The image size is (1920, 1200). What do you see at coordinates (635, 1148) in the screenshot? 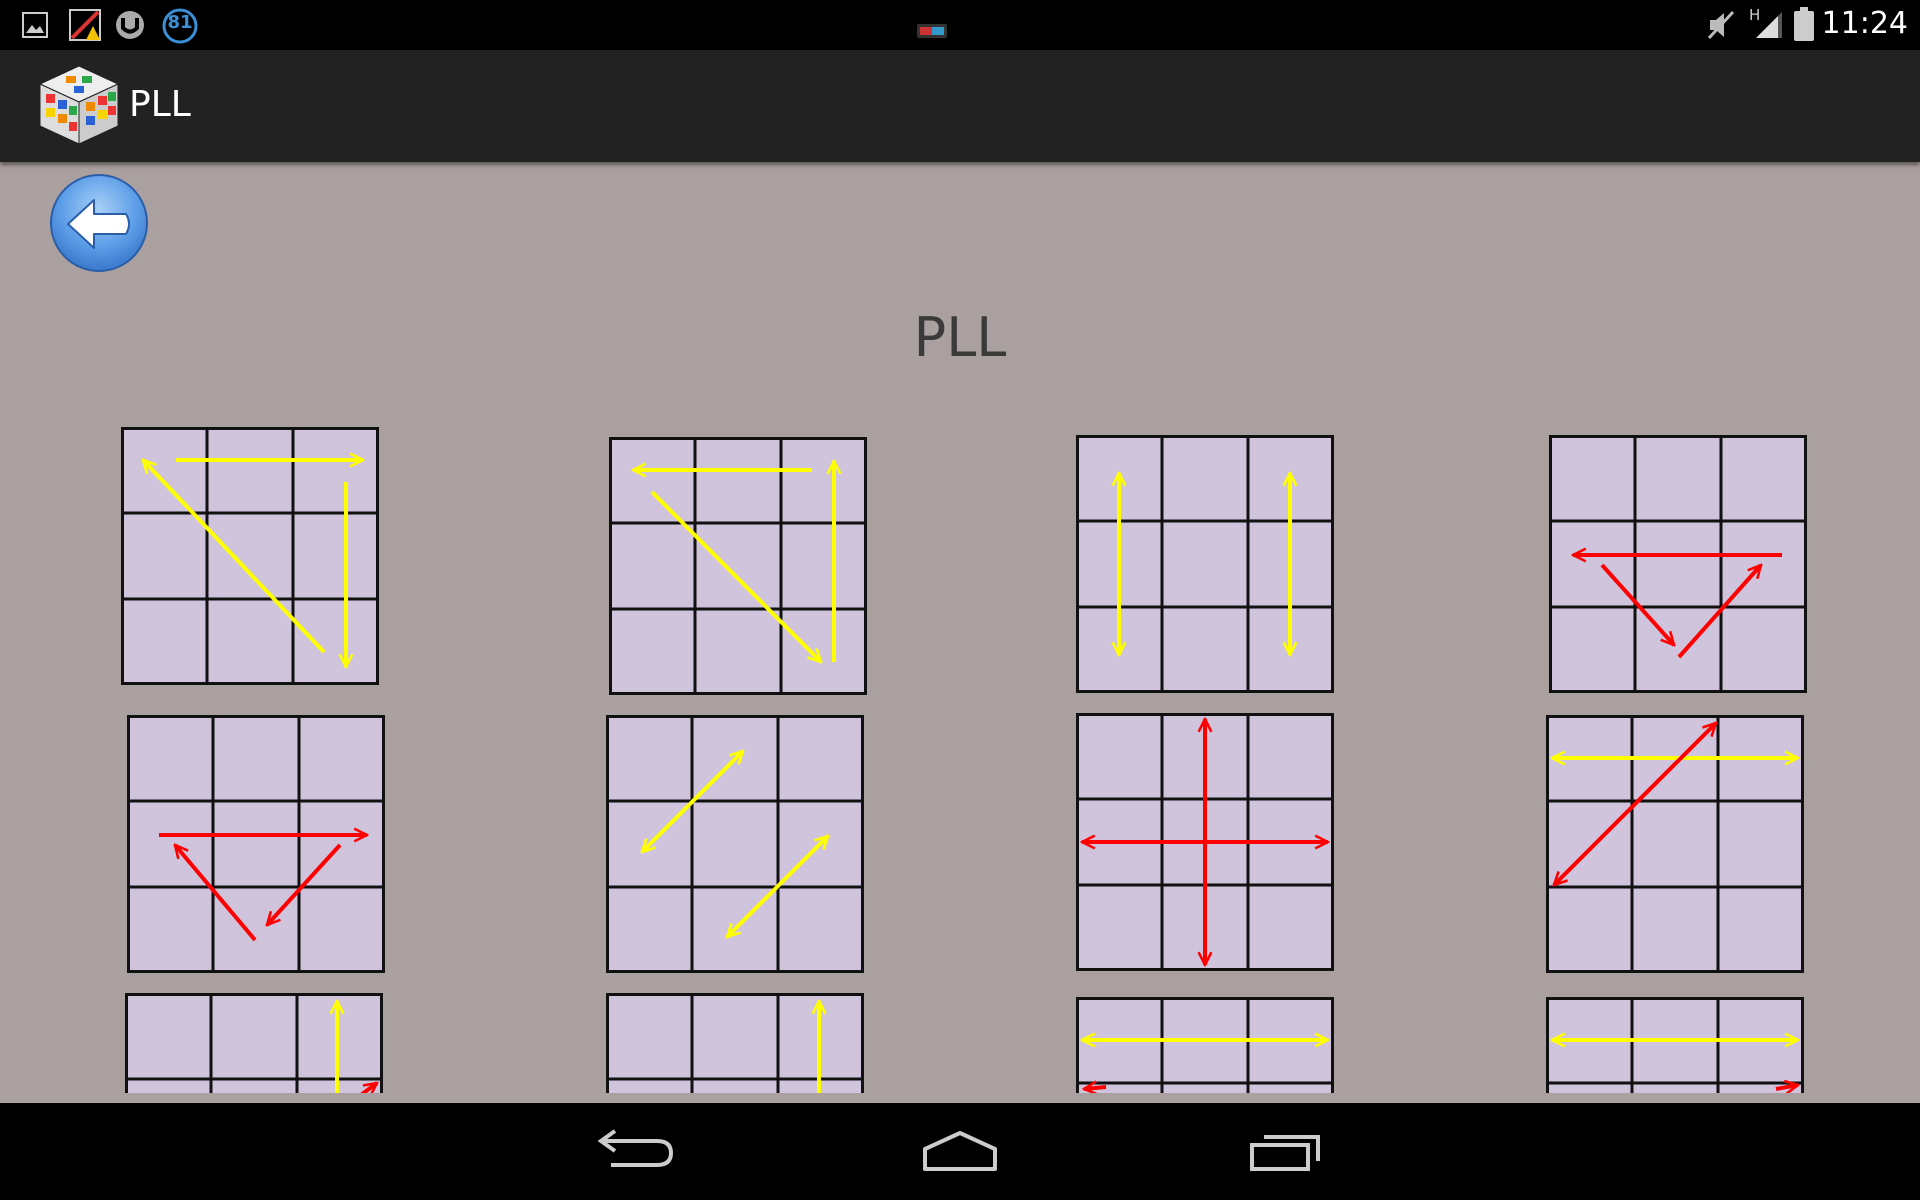
I see `back-nav-icon` at bounding box center [635, 1148].